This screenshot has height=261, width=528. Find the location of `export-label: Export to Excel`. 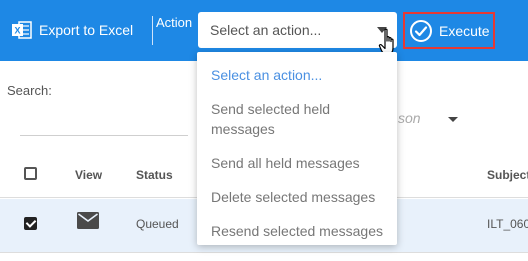

export-label: Export to Excel is located at coordinates (86, 30).